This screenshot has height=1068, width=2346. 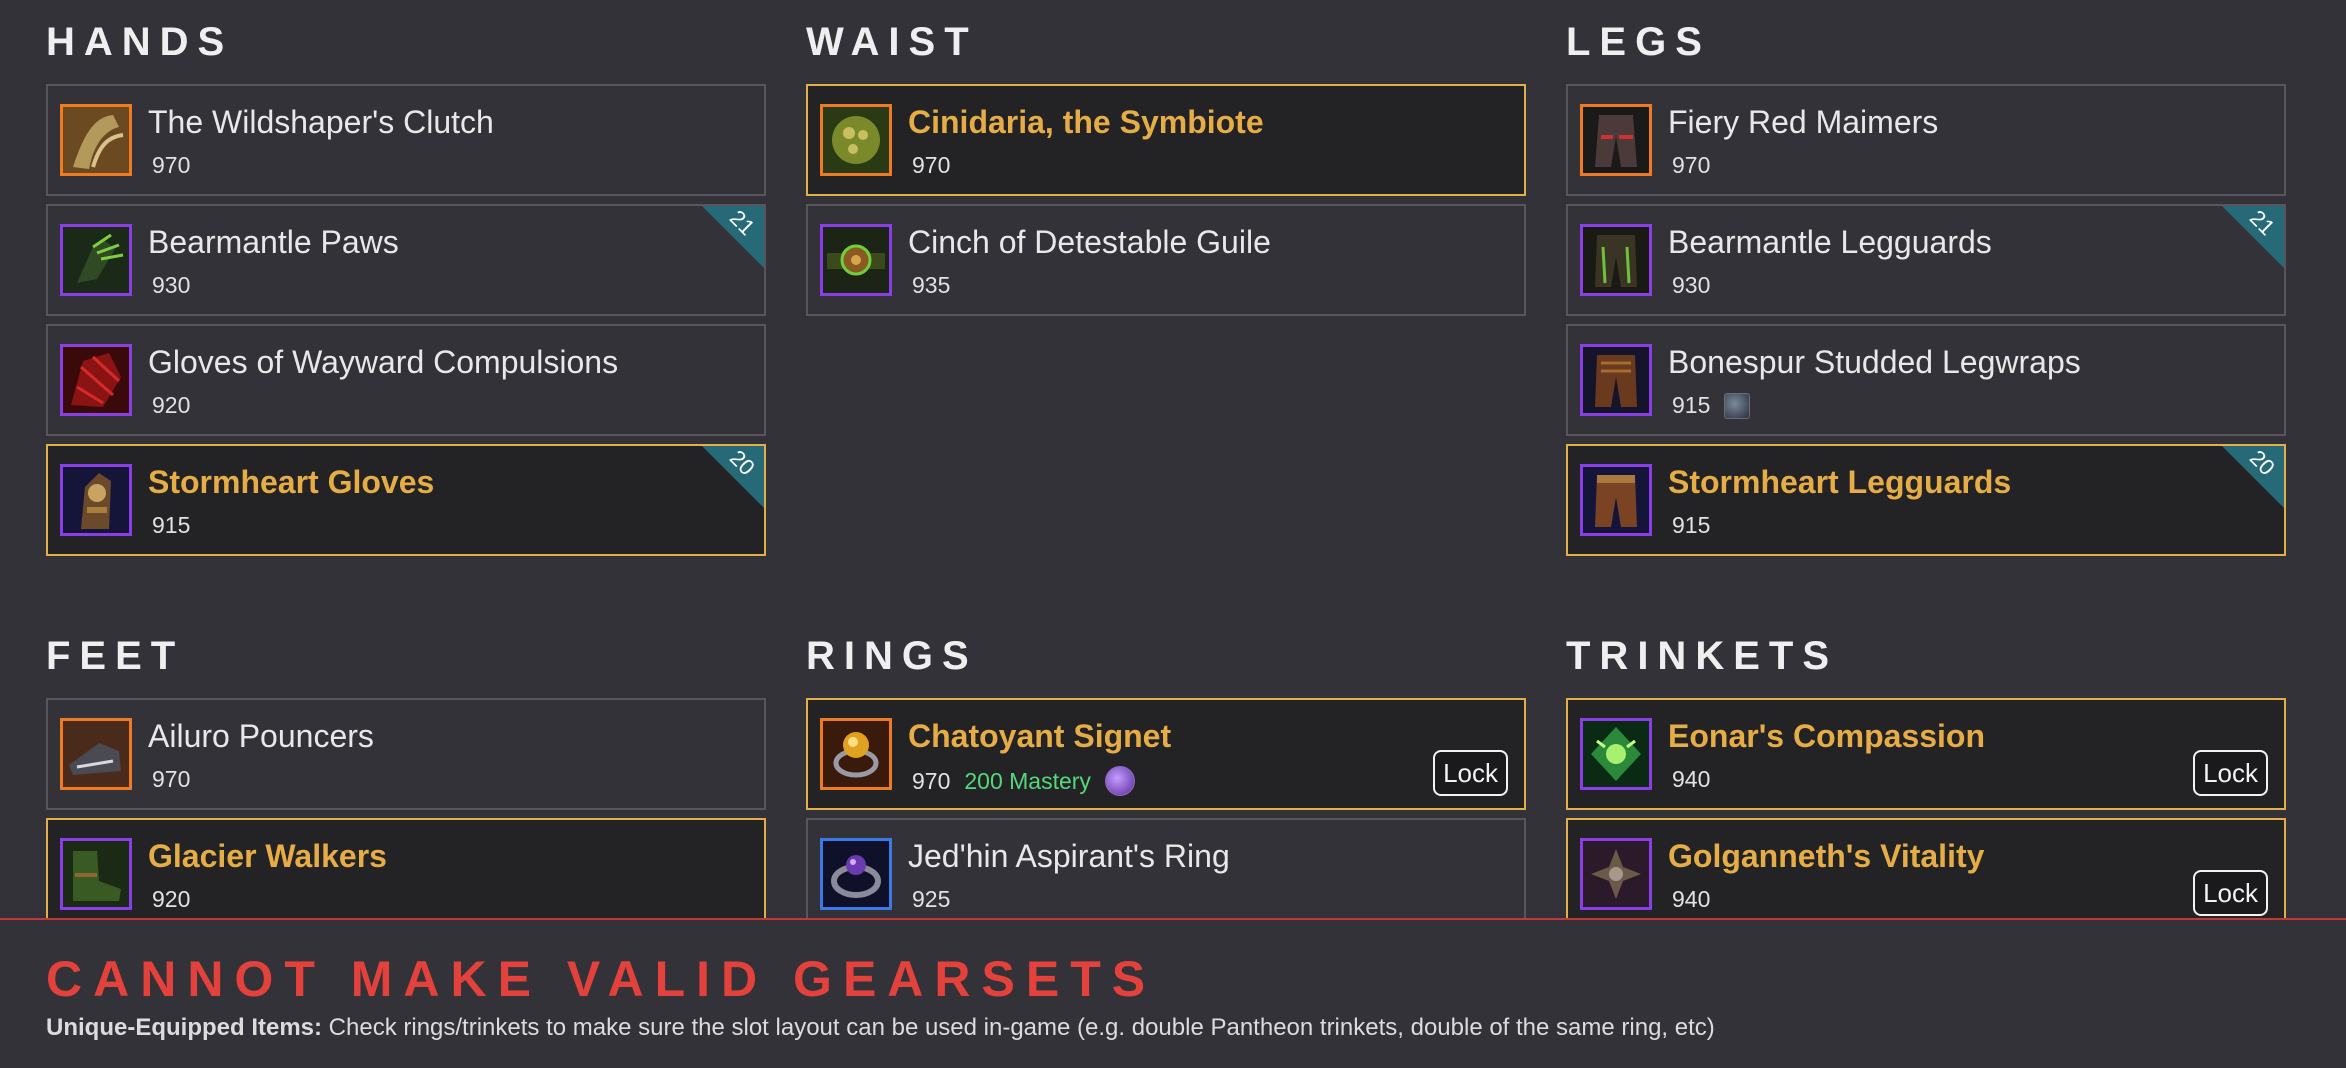 What do you see at coordinates (96, 260) in the screenshot?
I see `paws-icon` at bounding box center [96, 260].